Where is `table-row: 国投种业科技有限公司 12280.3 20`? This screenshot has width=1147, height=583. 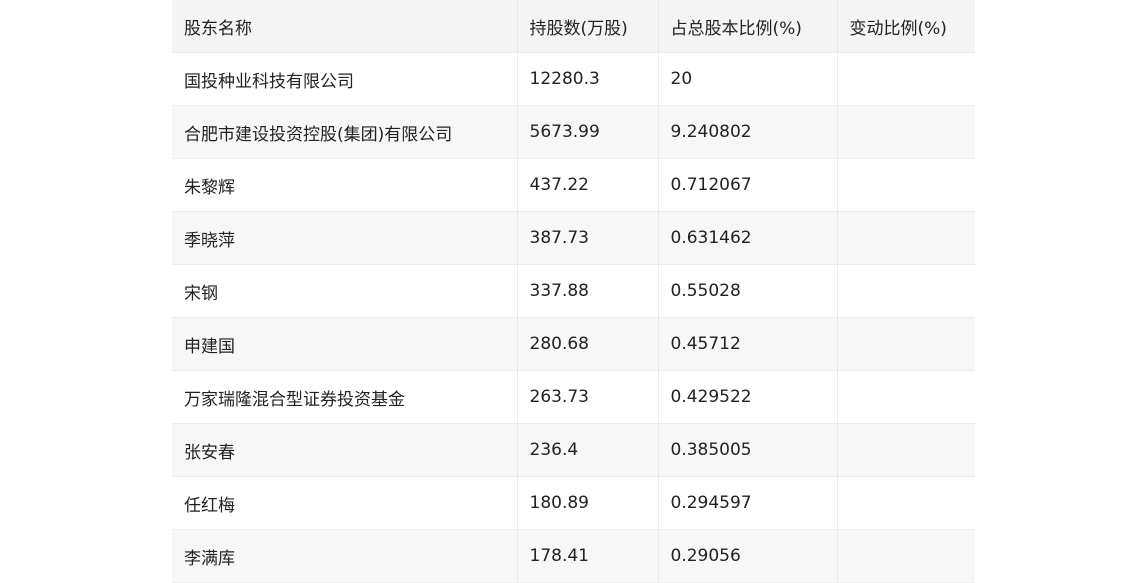 table-row: 国投种业科技有限公司 12280.3 20 is located at coordinates (573, 79).